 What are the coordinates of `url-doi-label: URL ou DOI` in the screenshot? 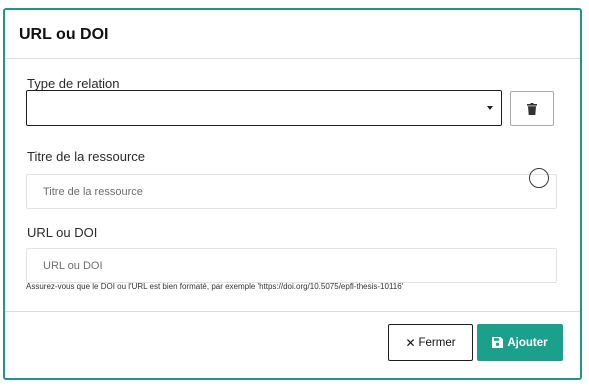 It's located at (62, 232).